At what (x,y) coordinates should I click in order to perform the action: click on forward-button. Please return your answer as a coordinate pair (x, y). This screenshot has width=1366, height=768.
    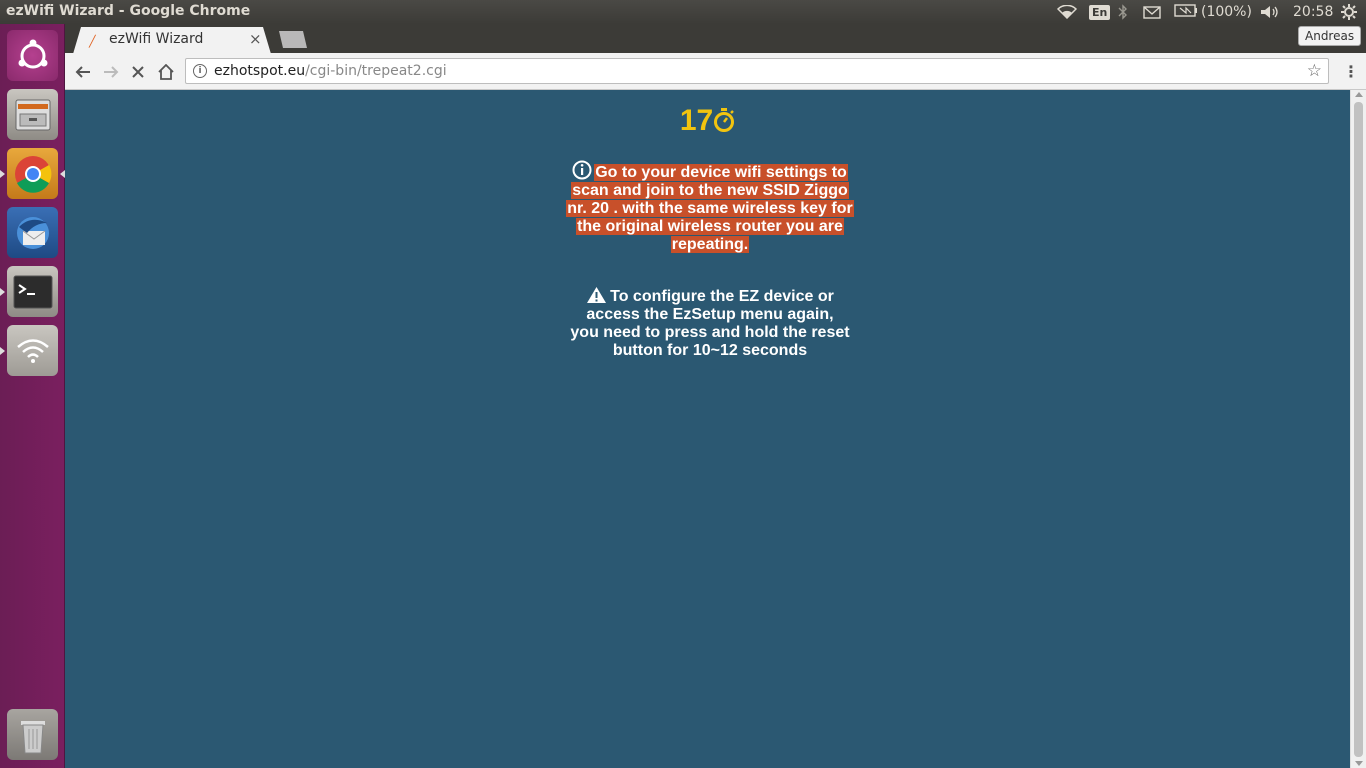
    Looking at the image, I should click on (111, 72).